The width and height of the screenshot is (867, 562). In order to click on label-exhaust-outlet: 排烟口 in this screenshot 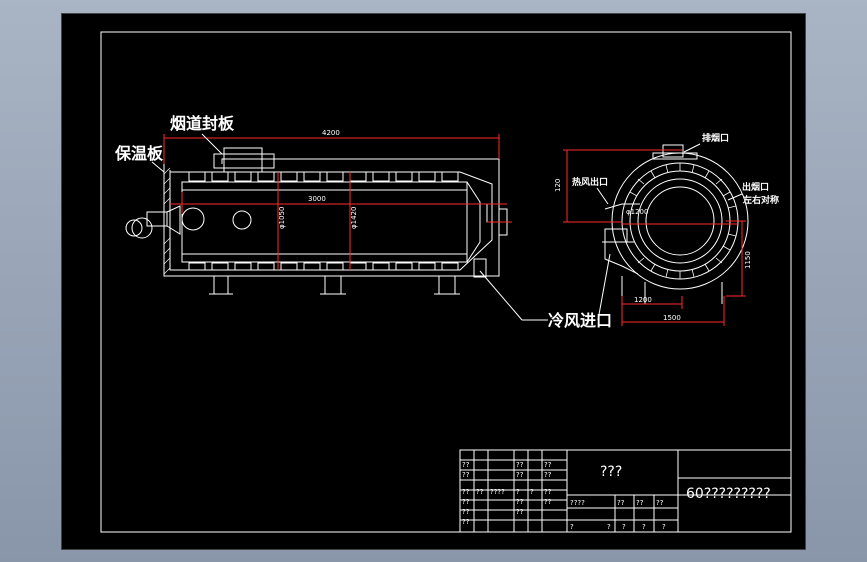, I will do `click(715, 138)`.